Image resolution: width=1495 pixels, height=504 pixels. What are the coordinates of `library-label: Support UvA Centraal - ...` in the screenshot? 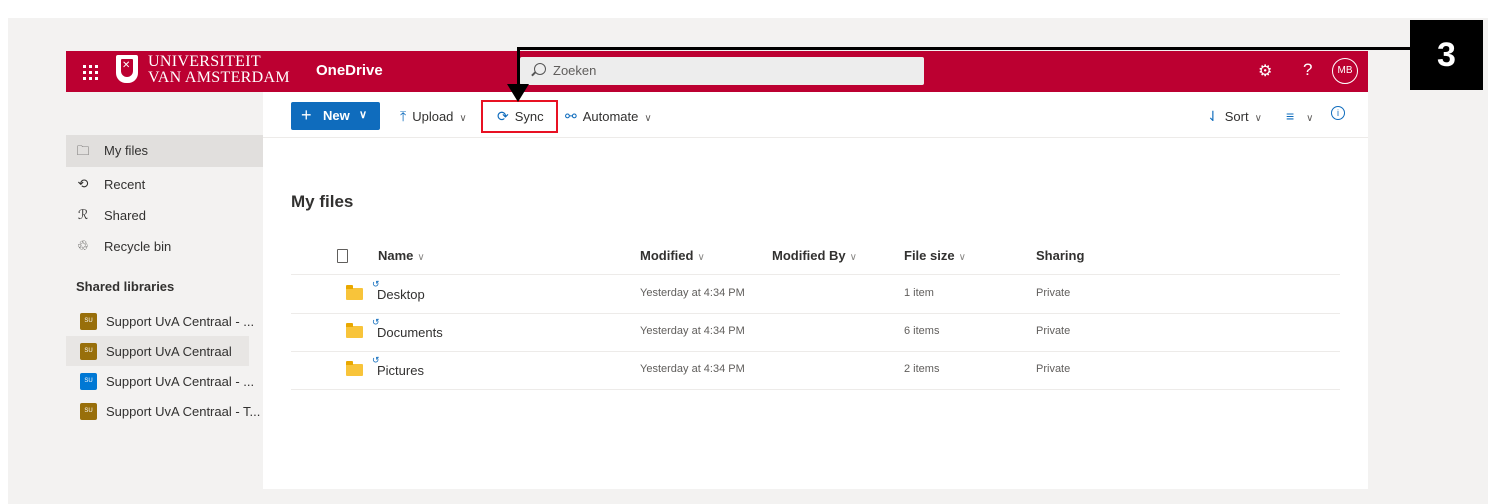 It's located at (180, 321).